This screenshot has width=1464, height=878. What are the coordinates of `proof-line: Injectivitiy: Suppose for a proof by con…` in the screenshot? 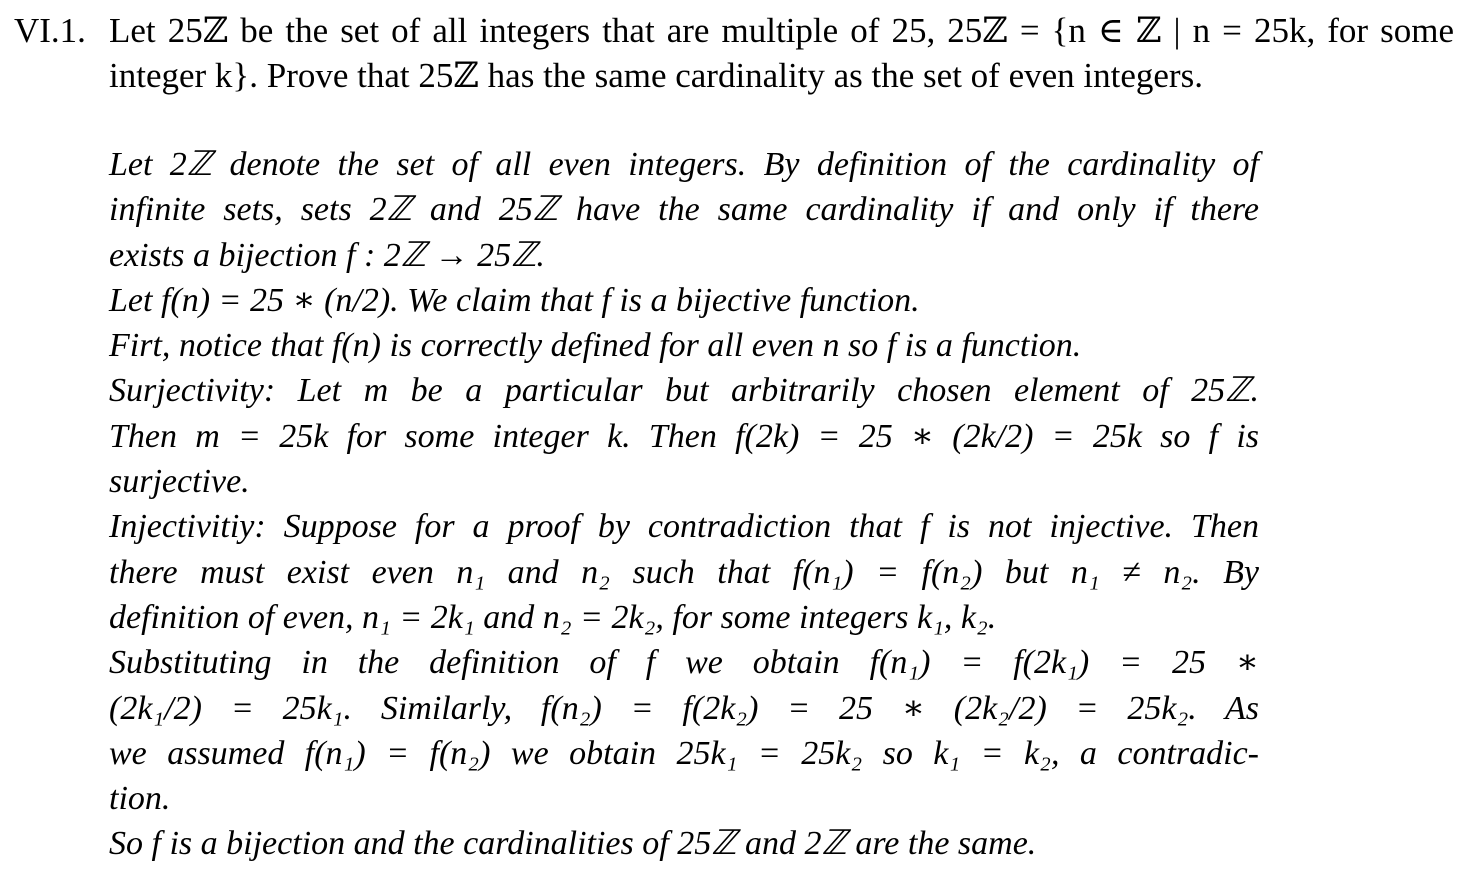 It's located at (684, 527).